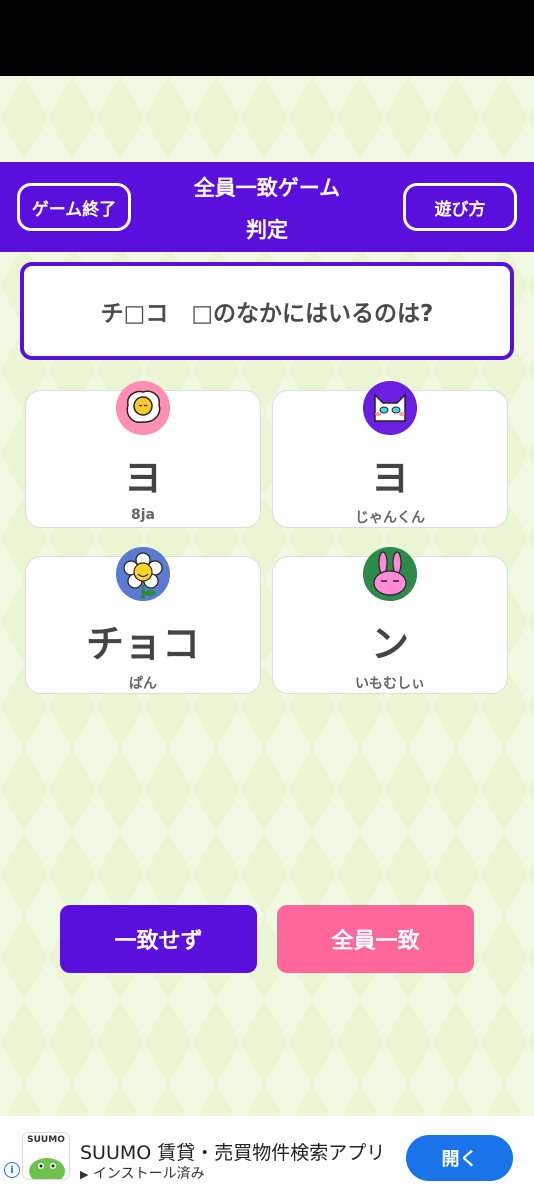 The width and height of the screenshot is (534, 1200). What do you see at coordinates (375, 939) in the screenshot?
I see `all-match-button: 全員一致` at bounding box center [375, 939].